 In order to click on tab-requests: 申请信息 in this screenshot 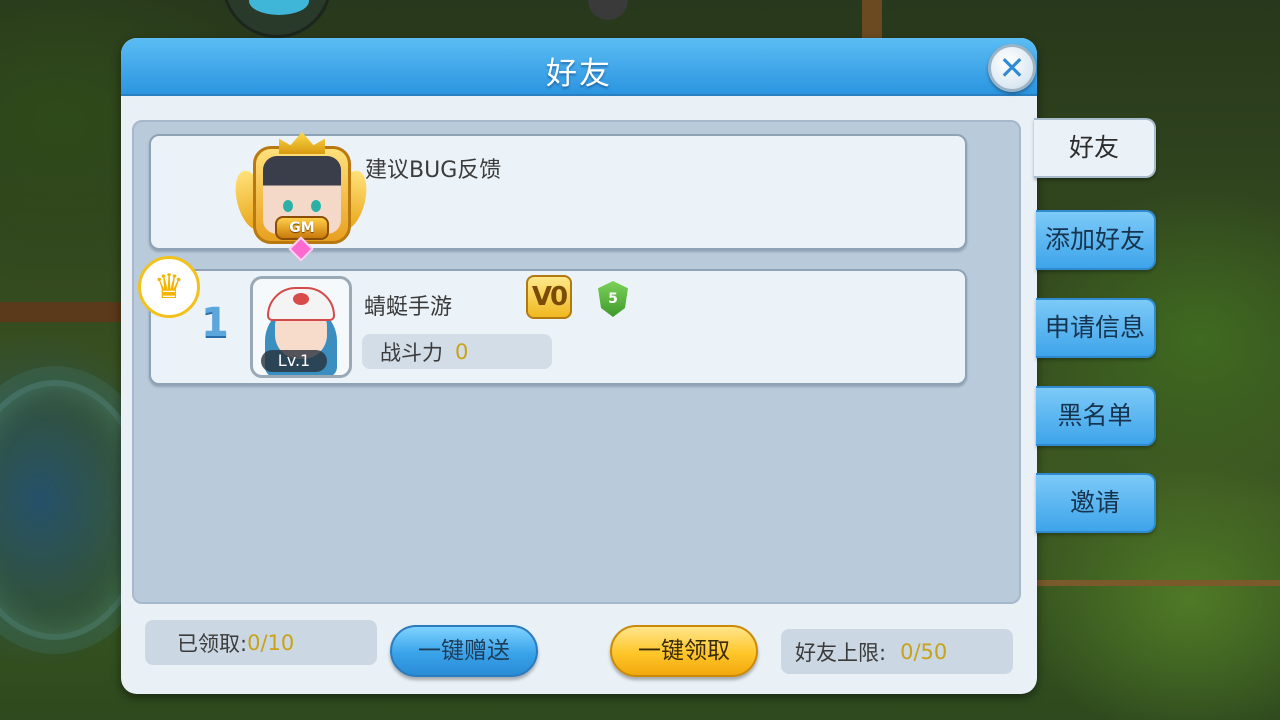, I will do `click(1096, 328)`.